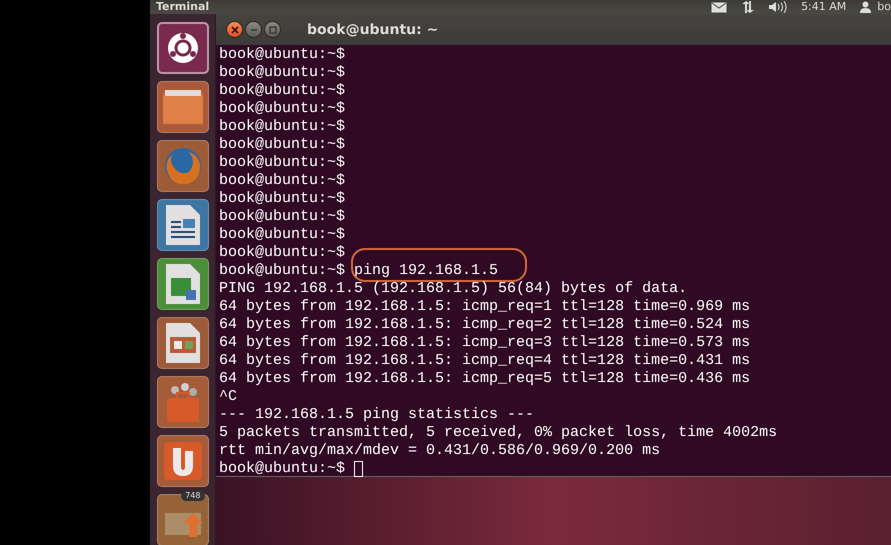 This screenshot has height=545, width=891. What do you see at coordinates (484, 307) in the screenshot?
I see `output-line: 64 bytes from 192.168.1.5: icmp_req=1 ttl=128 time=0.969 ms` at bounding box center [484, 307].